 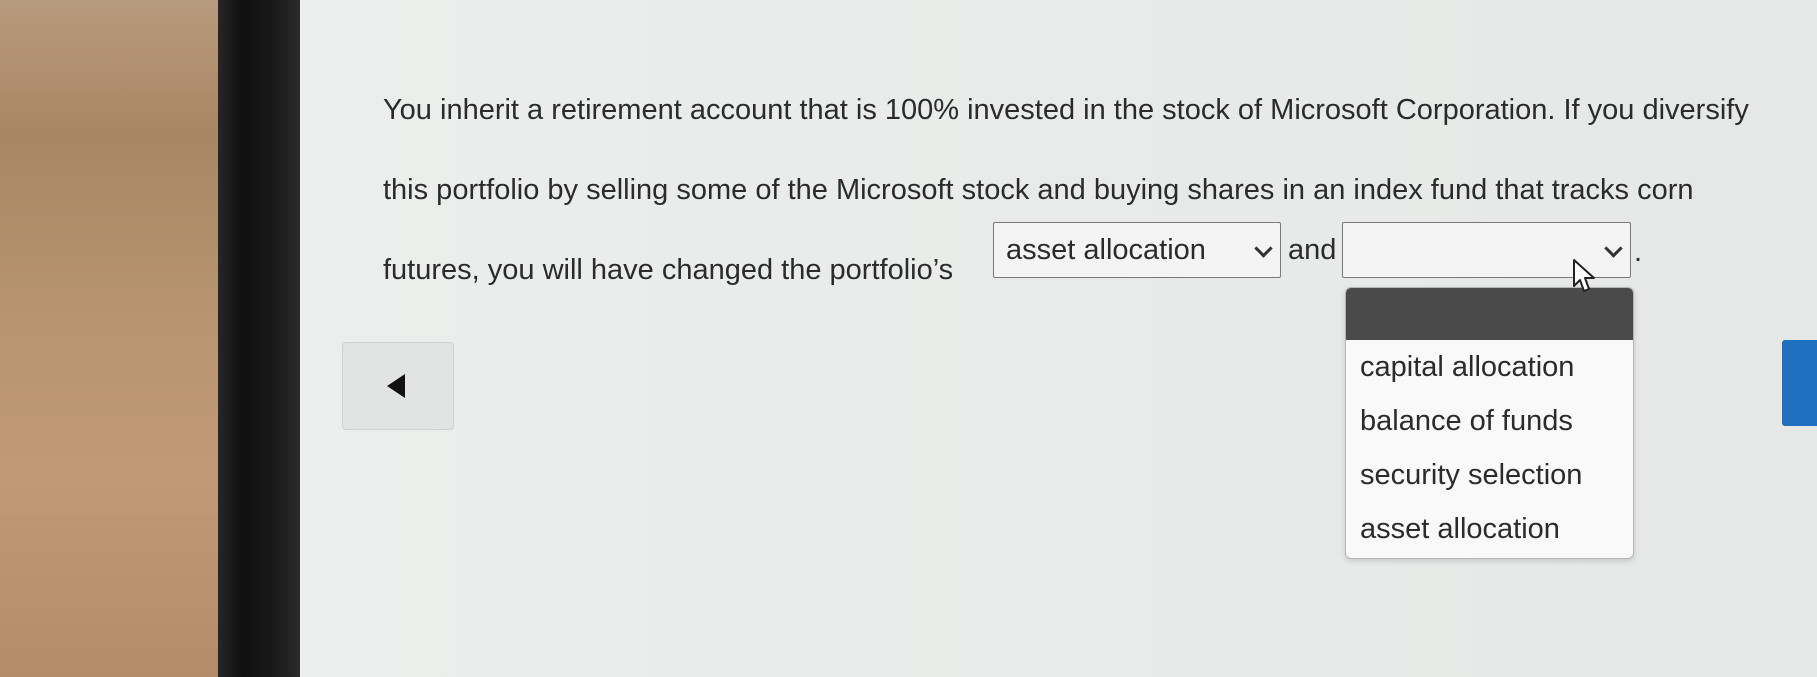 What do you see at coordinates (1106, 250) in the screenshot?
I see `select-first-value: asset allocation` at bounding box center [1106, 250].